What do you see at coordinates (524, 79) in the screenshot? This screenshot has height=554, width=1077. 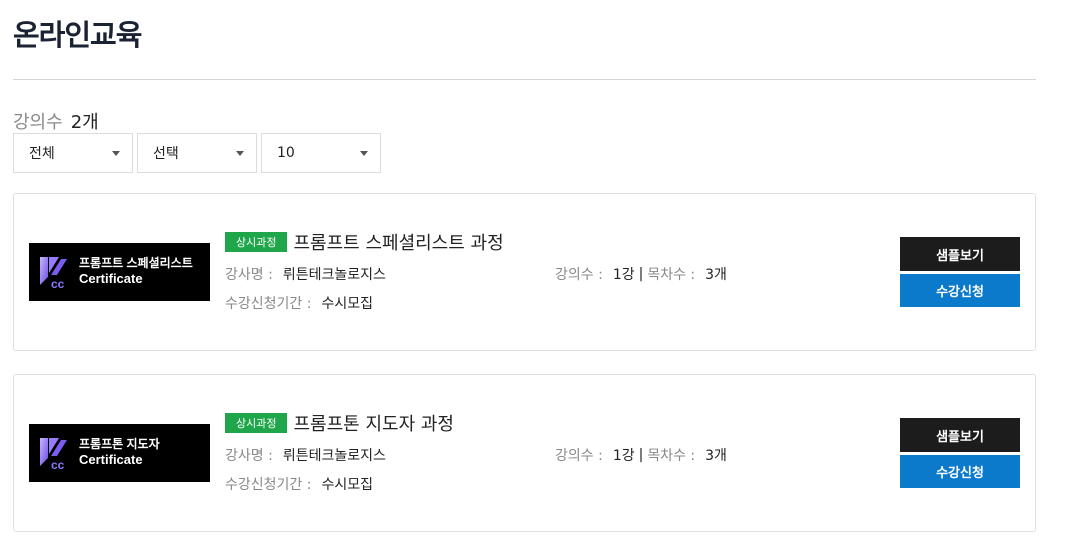 I see `title-divider` at bounding box center [524, 79].